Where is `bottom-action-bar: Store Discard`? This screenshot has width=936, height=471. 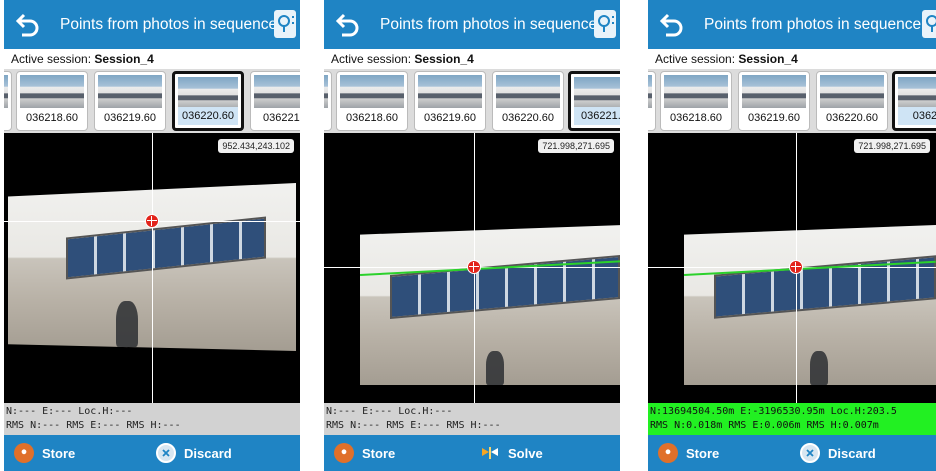 bottom-action-bar: Store Discard is located at coordinates (152, 453).